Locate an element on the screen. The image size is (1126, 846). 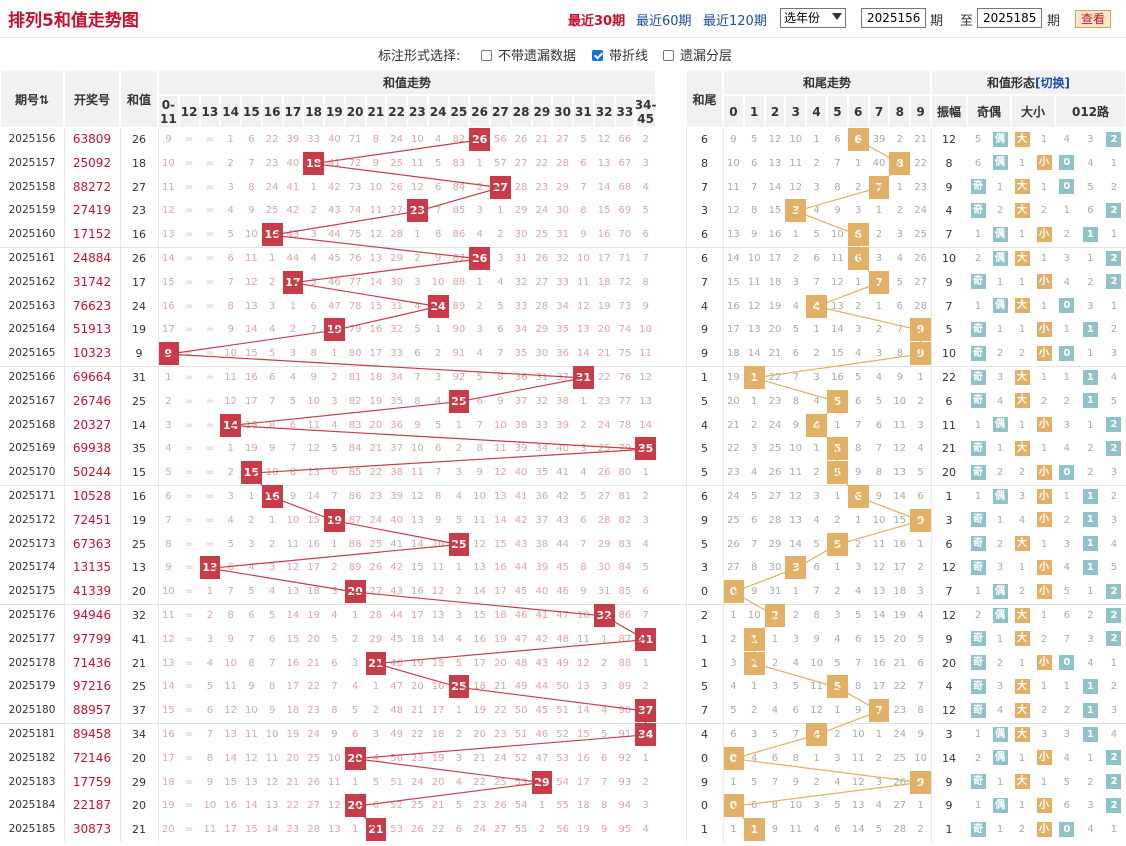
chevron-down-icon is located at coordinates (837, 16).